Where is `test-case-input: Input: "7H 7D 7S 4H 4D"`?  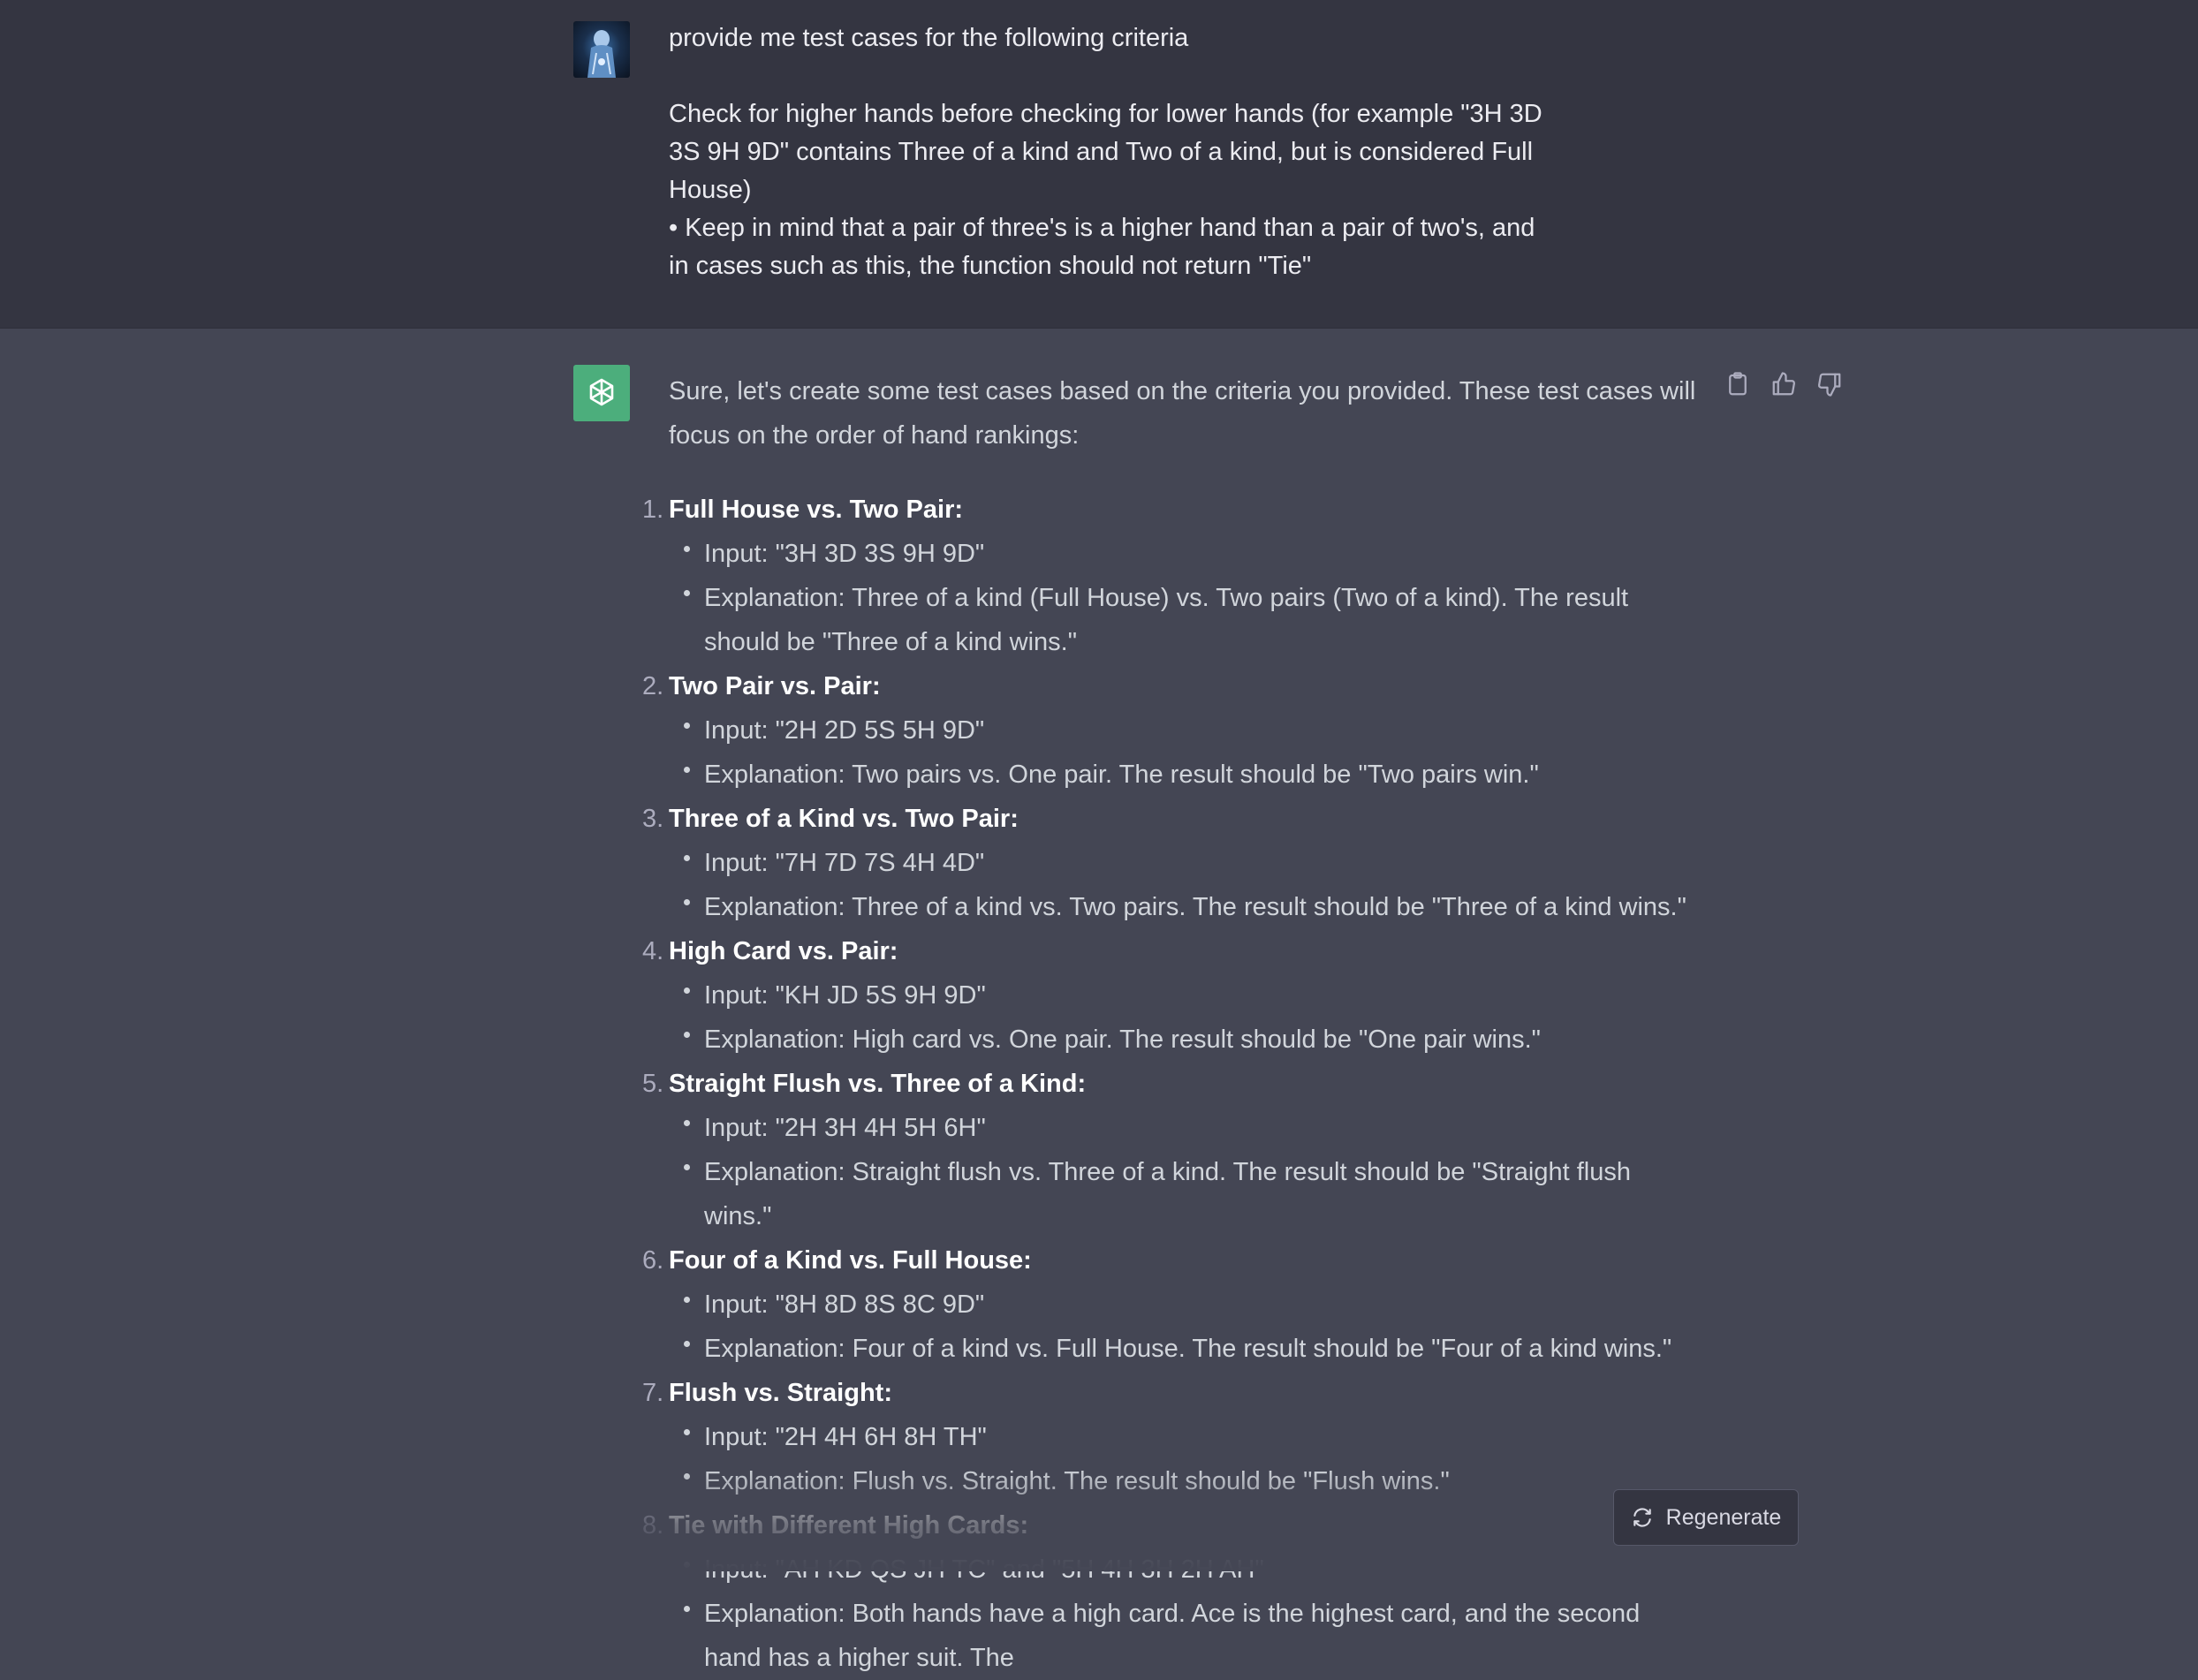
test-case-input: Input: "7H 7D 7S 4H 4D" is located at coordinates (1193, 863).